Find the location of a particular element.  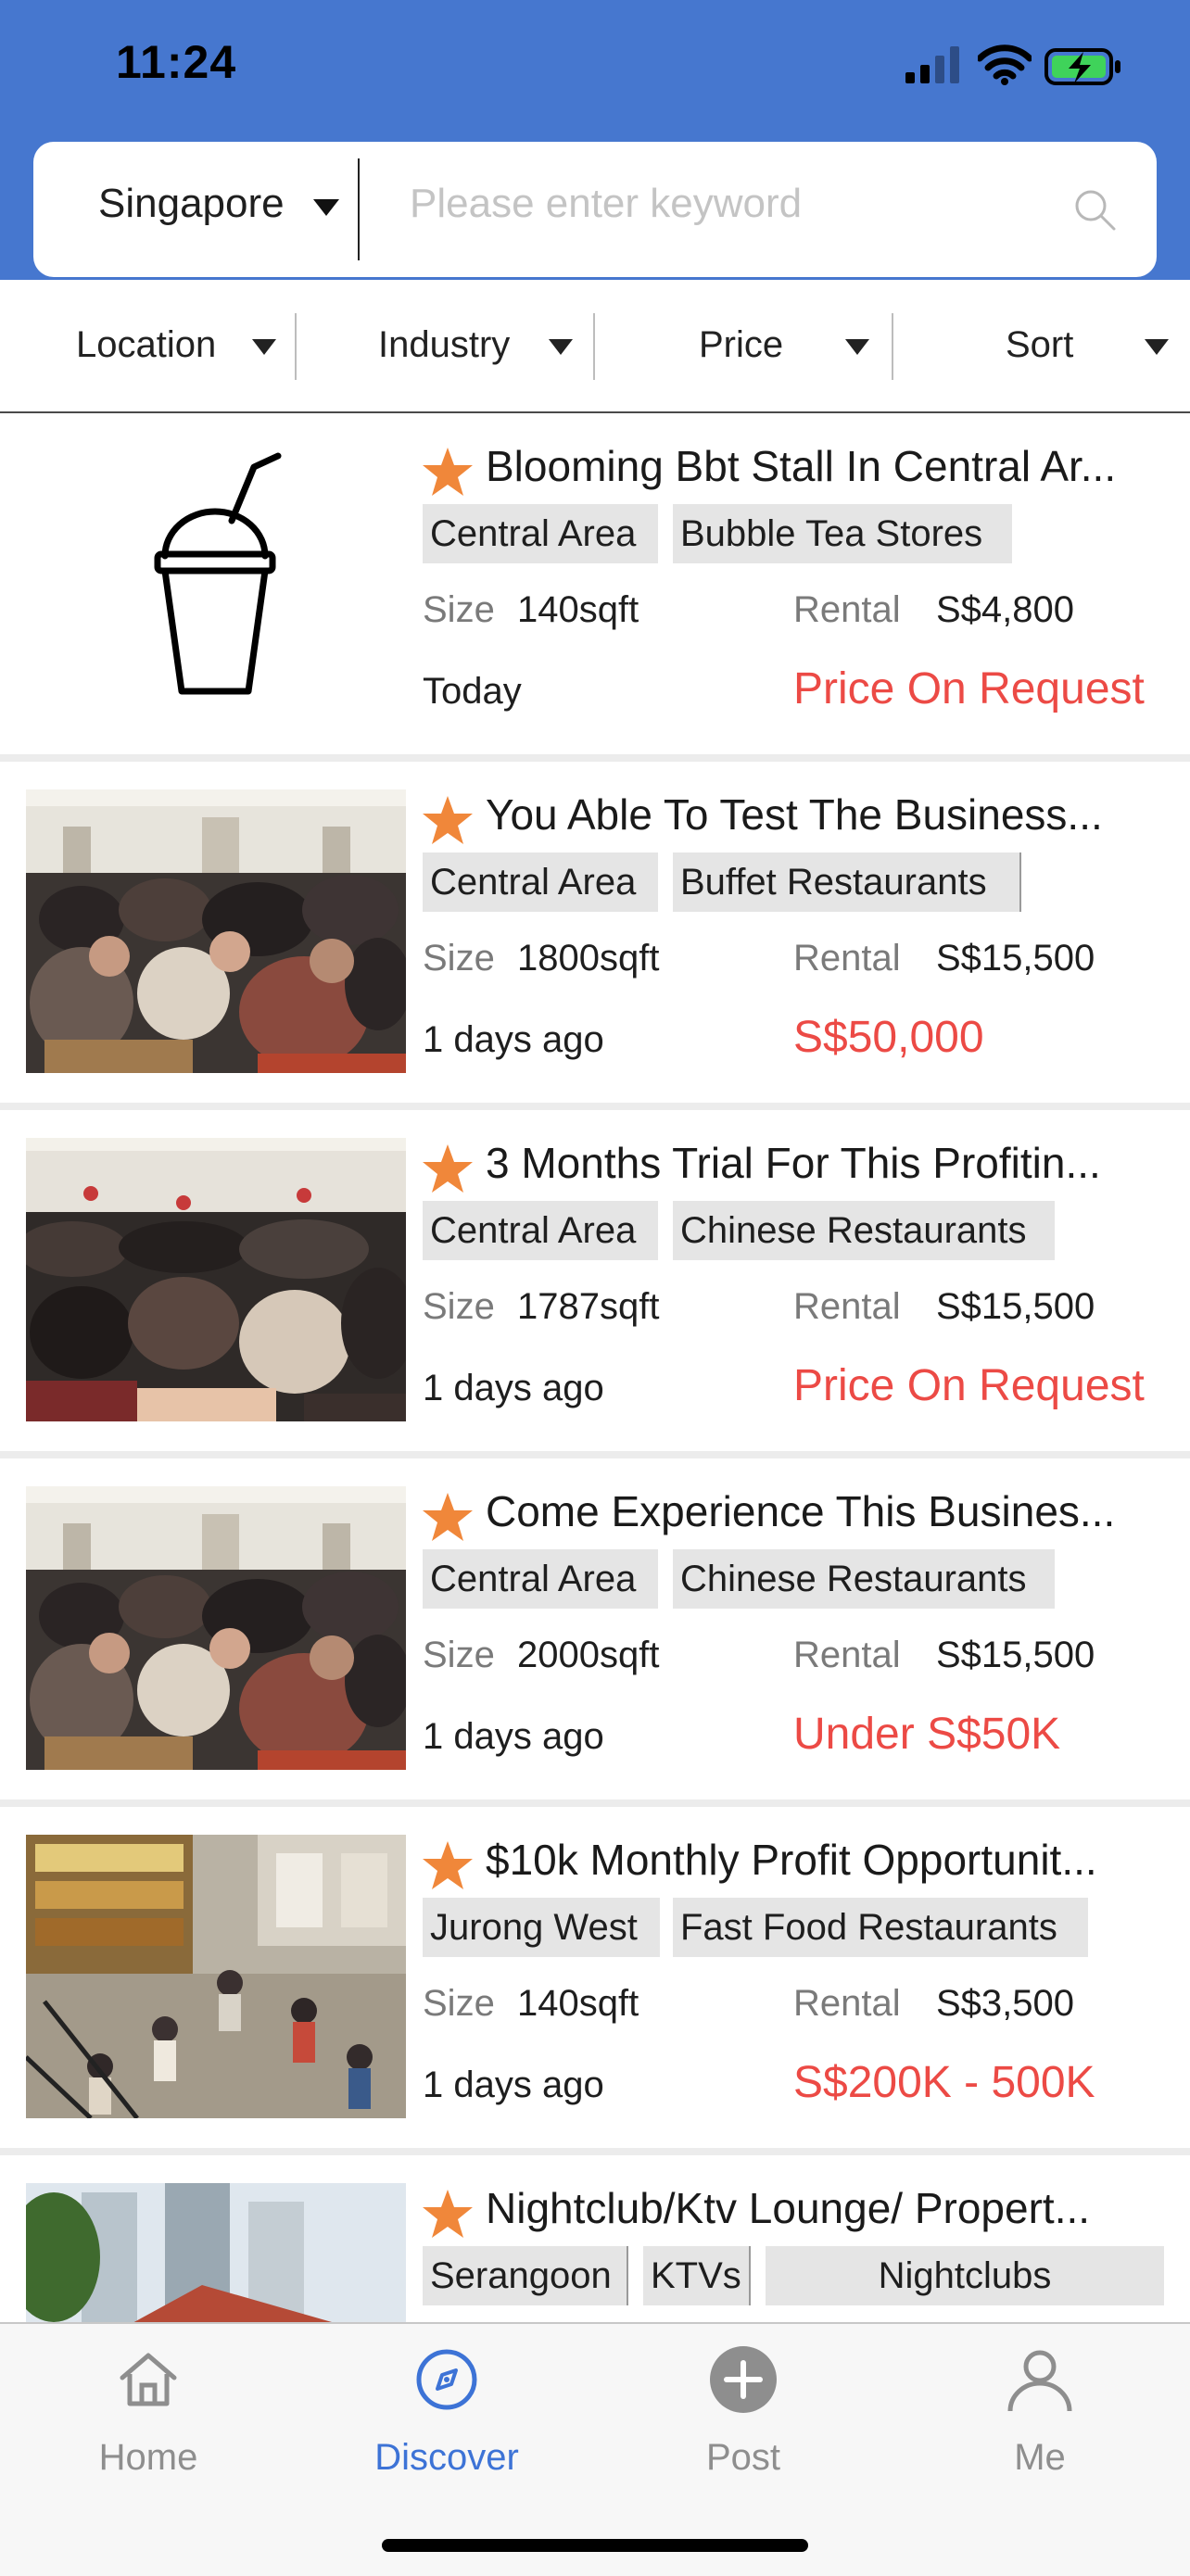

status-bar: 11:24 is located at coordinates (595, 68).